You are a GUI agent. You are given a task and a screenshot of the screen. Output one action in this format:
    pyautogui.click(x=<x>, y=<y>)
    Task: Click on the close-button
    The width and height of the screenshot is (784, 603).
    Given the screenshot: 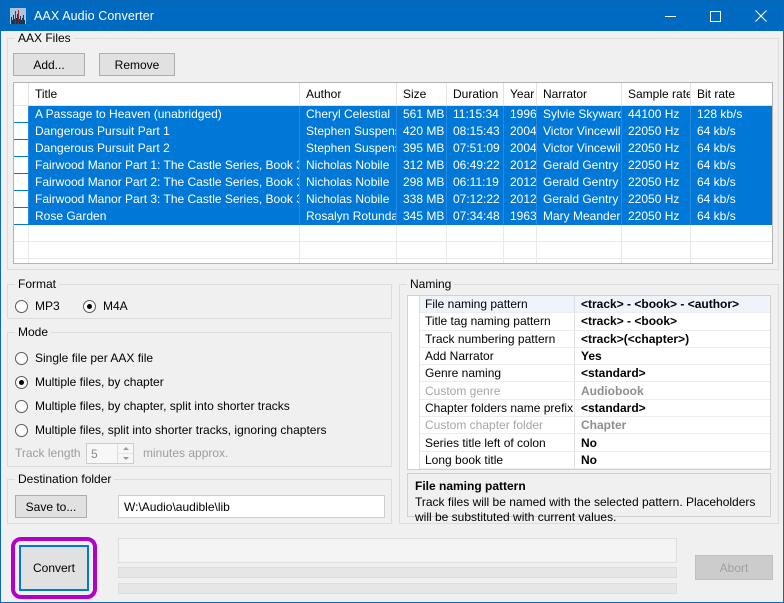 What is the action you would take?
    pyautogui.click(x=760, y=16)
    